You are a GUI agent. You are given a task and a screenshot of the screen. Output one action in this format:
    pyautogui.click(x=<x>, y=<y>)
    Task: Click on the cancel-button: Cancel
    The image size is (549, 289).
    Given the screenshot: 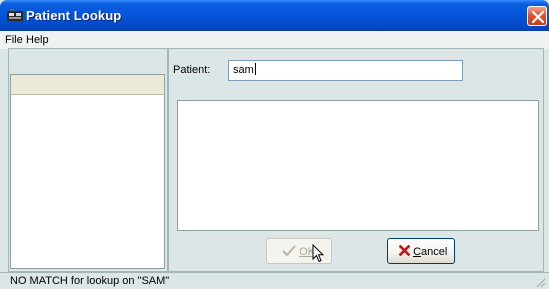 What is the action you would take?
    pyautogui.click(x=421, y=251)
    